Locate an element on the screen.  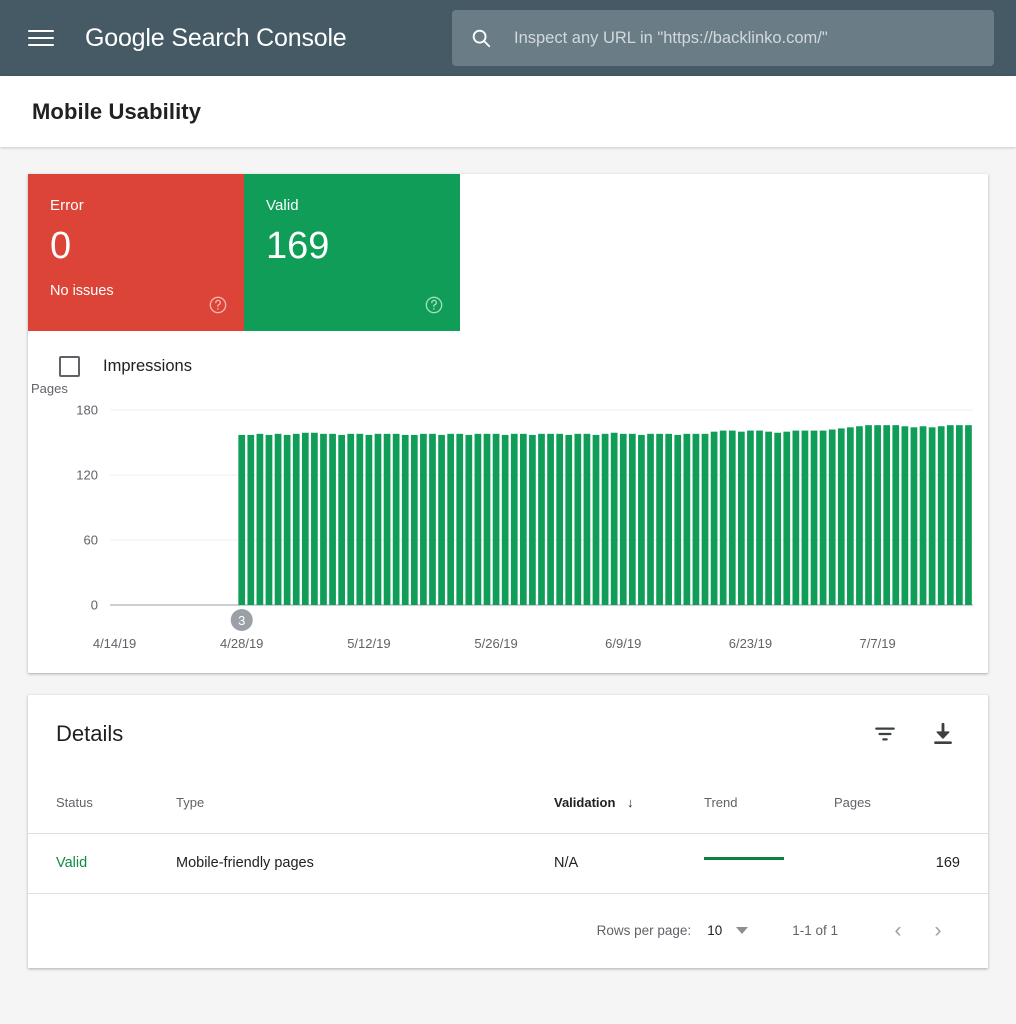
cell-pages: 169 is located at coordinates (911, 863).